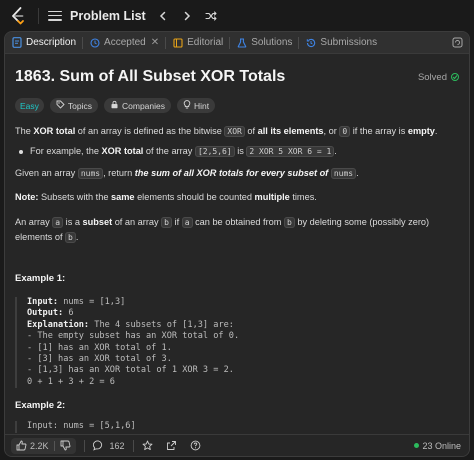 The height and width of the screenshot is (460, 474). I want to click on example-1-output: Output: 6, so click(50, 313).